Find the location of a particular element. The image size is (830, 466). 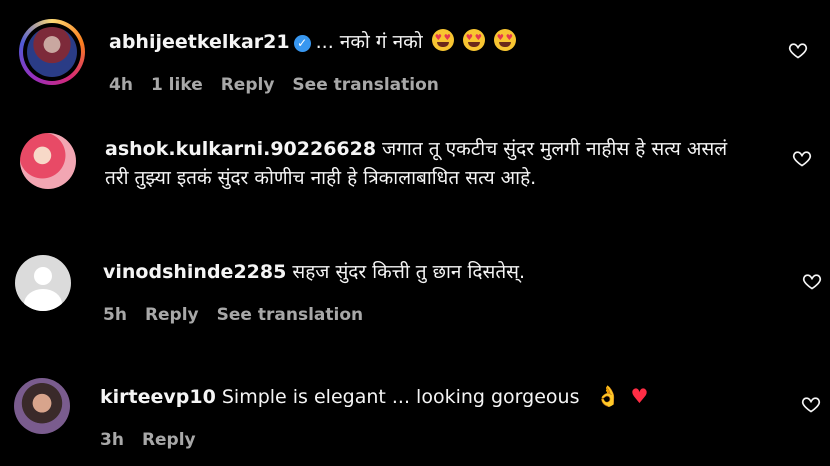

red-heart-emoji-icon: ♥ is located at coordinates (639, 396).